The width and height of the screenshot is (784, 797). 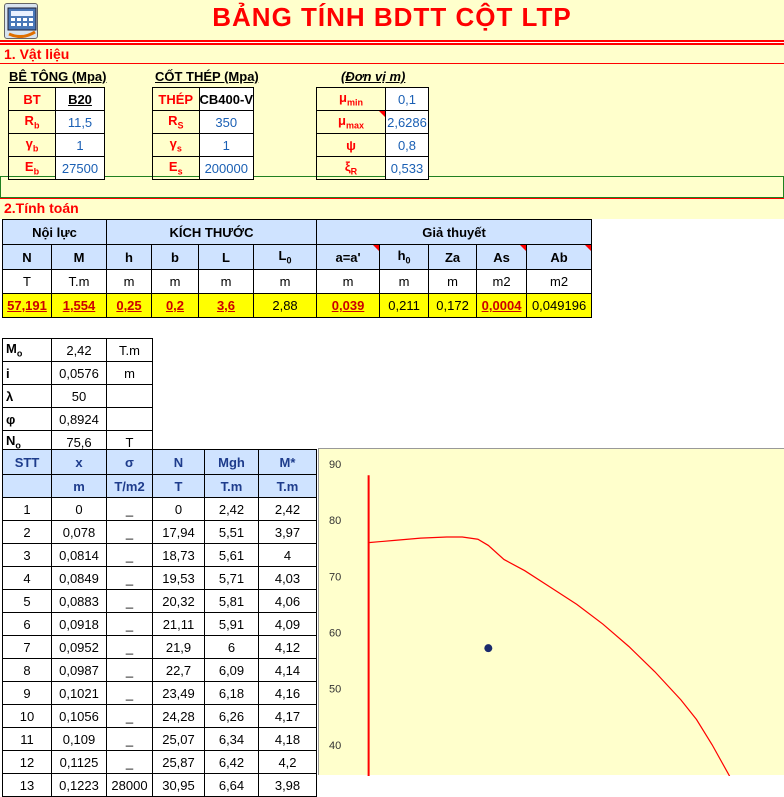 I want to click on gamma-b-value: 1, so click(x=80, y=145).